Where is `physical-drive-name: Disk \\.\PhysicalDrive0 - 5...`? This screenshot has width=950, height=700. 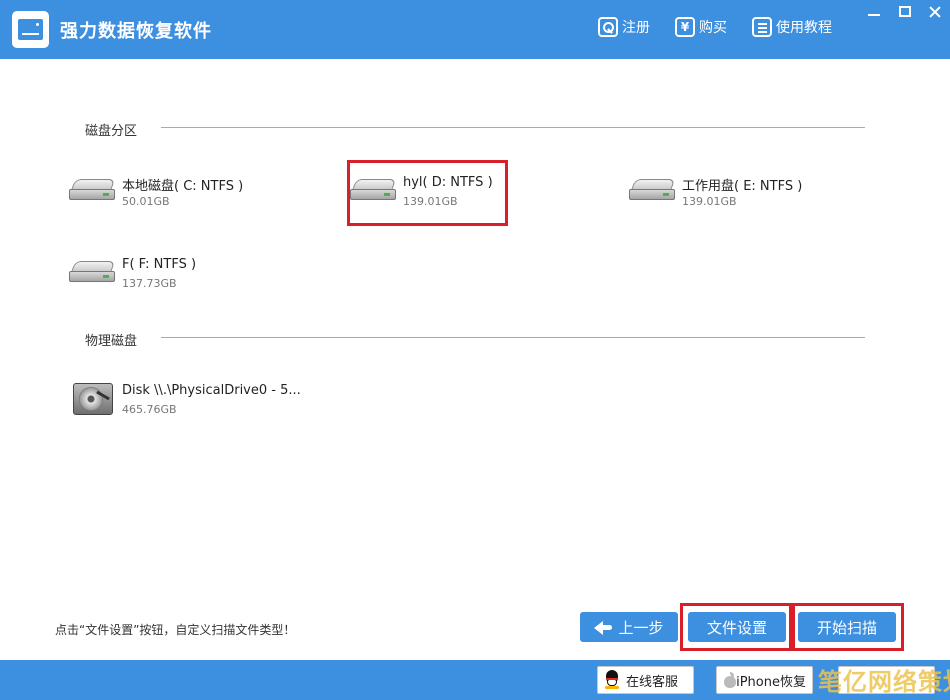
physical-drive-name: Disk \\.\PhysicalDrive0 - 5... is located at coordinates (211, 390).